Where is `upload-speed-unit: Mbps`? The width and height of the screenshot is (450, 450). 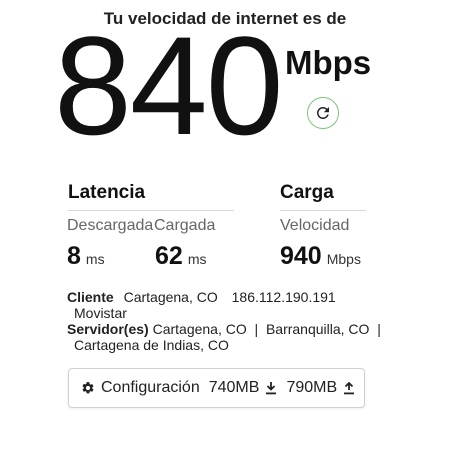 upload-speed-unit: Mbps is located at coordinates (343, 259).